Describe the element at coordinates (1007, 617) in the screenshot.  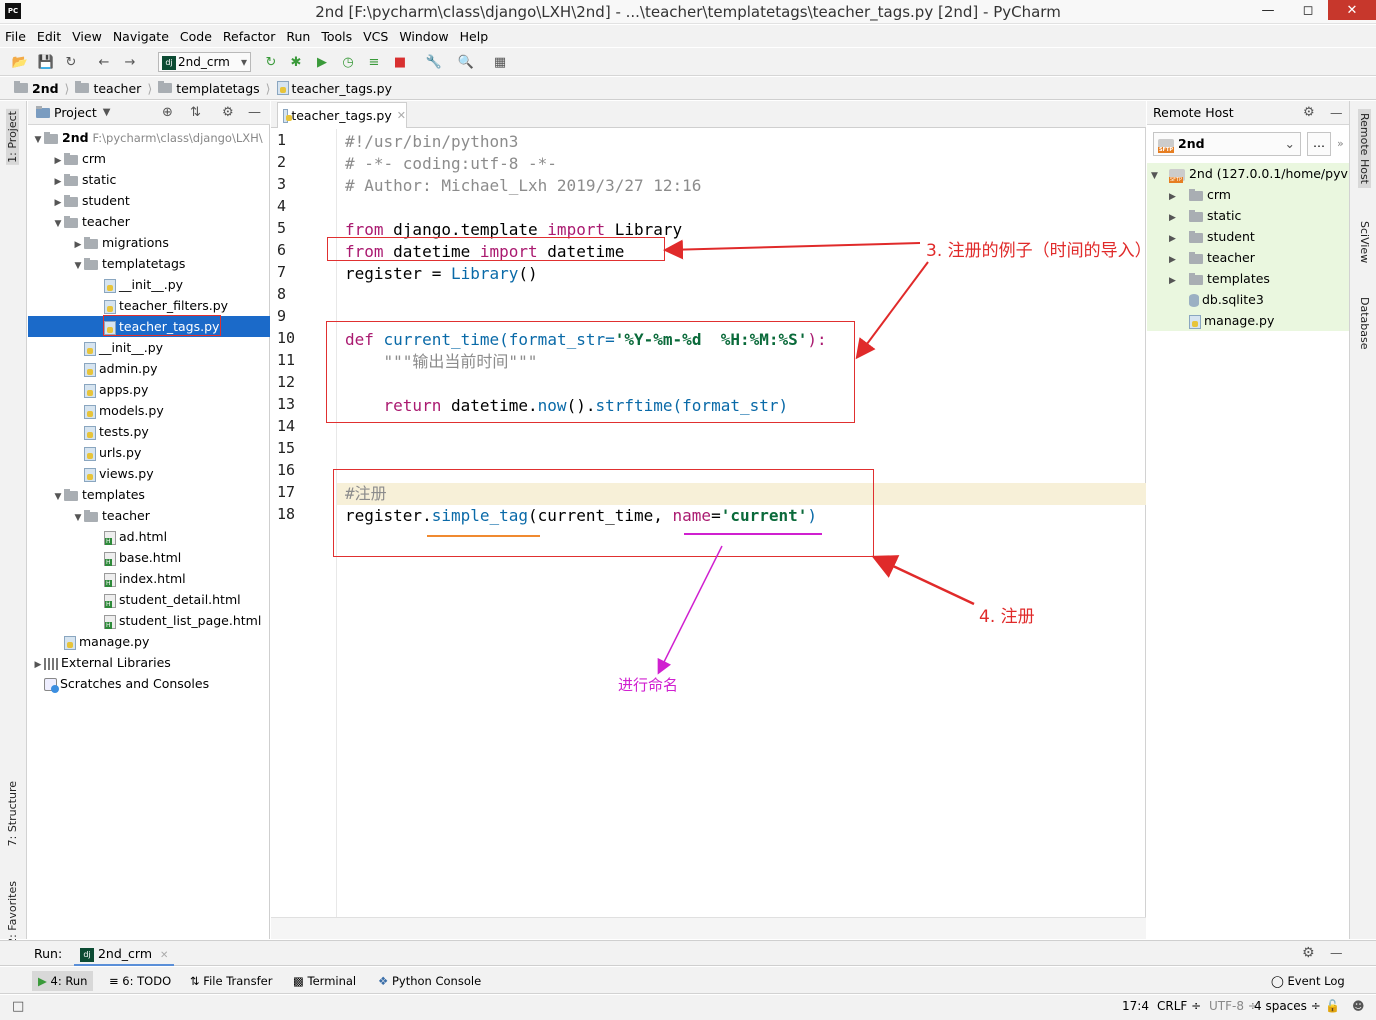
I see `annotation-note-4: 4. 注册` at that location.